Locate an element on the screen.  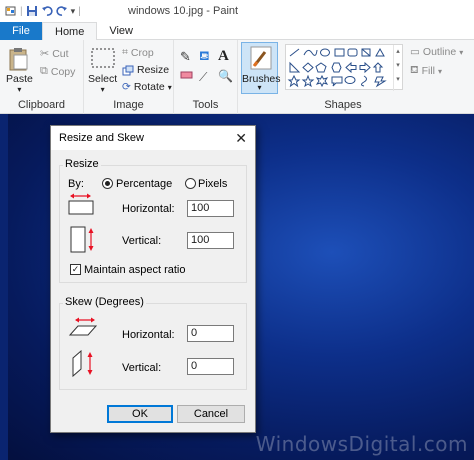
tools-group-label: Tools is located at coordinates (205, 105).